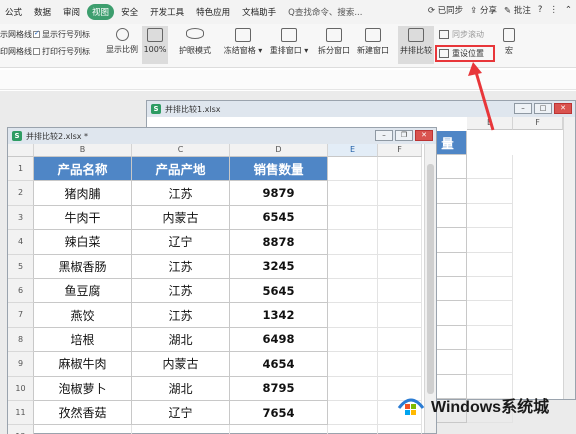  What do you see at coordinates (490, 407) in the screenshot?
I see `watermark-text: Windows系统城` at bounding box center [490, 407].